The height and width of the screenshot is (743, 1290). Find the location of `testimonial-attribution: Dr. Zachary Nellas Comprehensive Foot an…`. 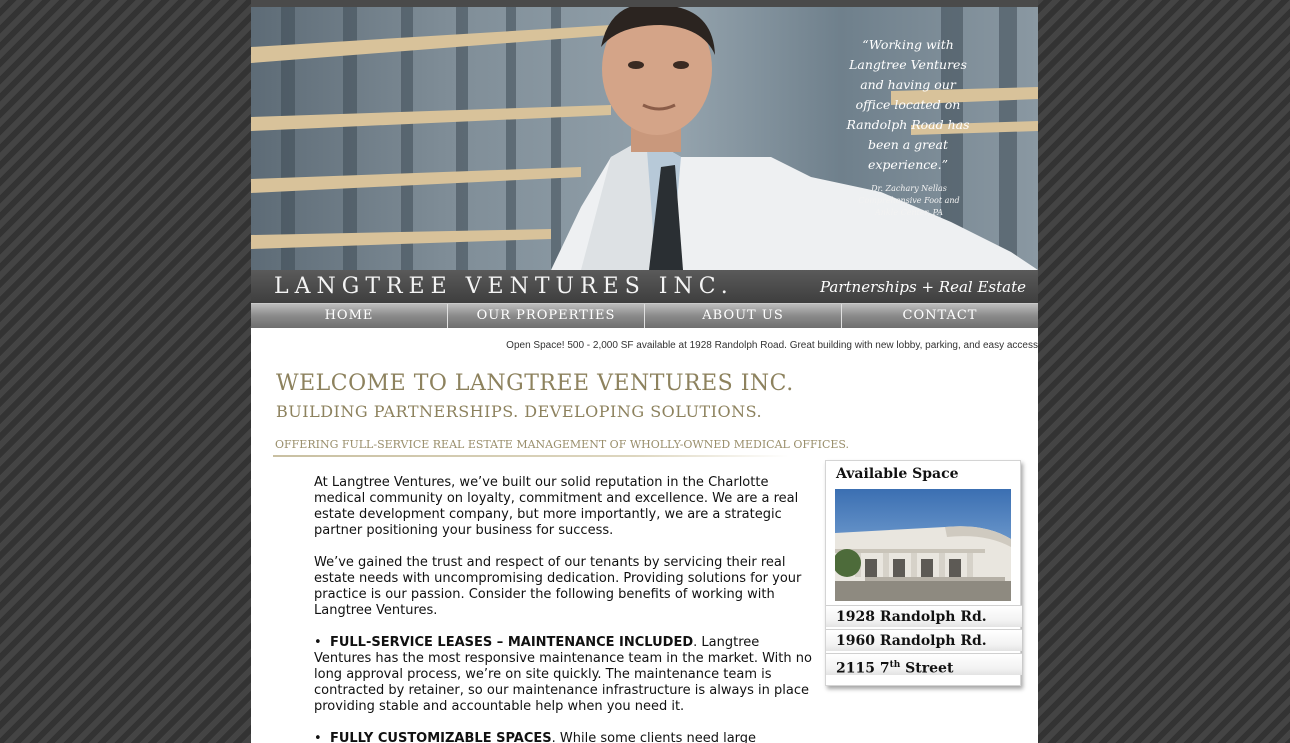

testimonial-attribution: Dr. Zachary Nellas Comprehensive Foot an… is located at coordinates (909, 200).